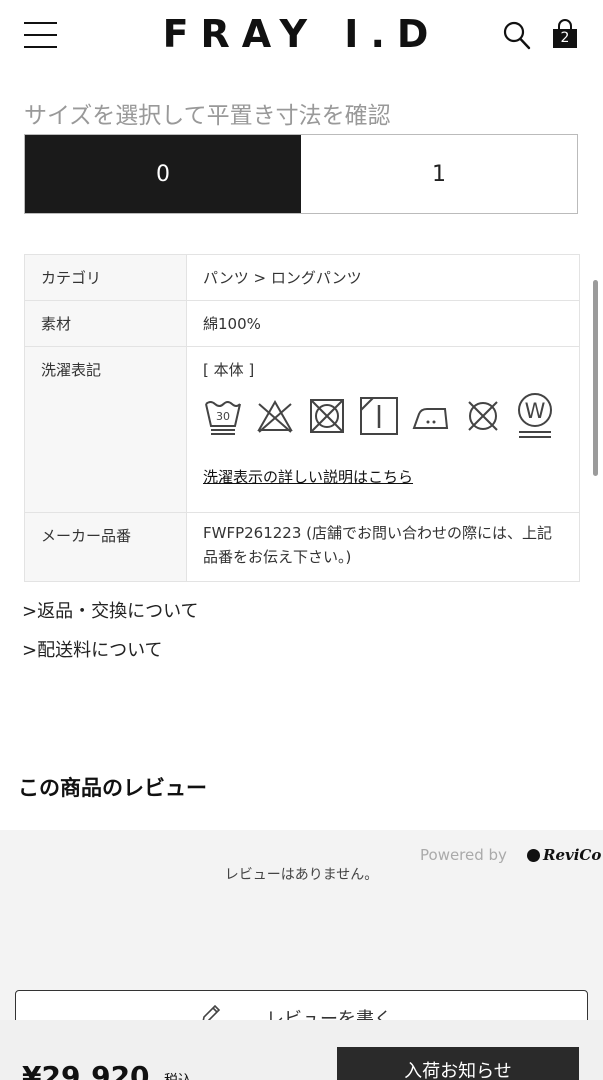 This screenshot has height=1080, width=603. Describe the element at coordinates (105, 547) in the screenshot. I see `spec-label: メーカー品番` at that location.